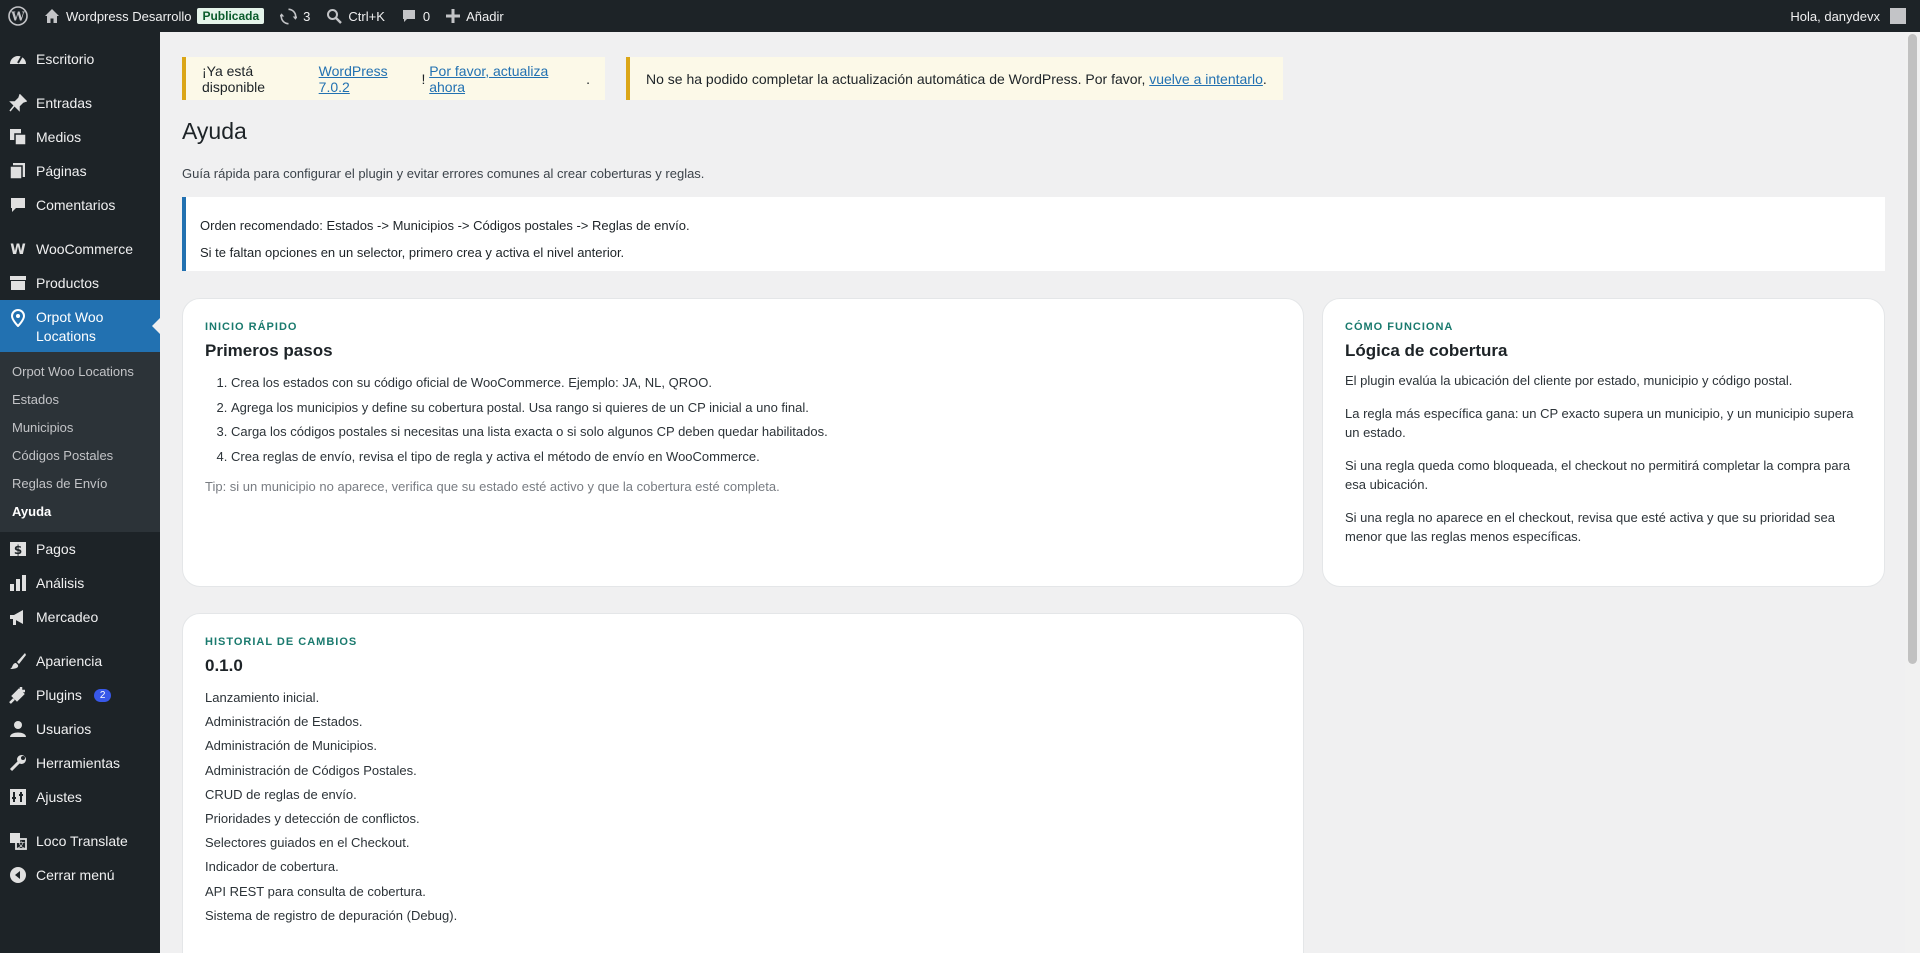 Image resolution: width=1920 pixels, height=953 pixels. Describe the element at coordinates (18, 318) in the screenshot. I see `location-pin-icon` at that location.